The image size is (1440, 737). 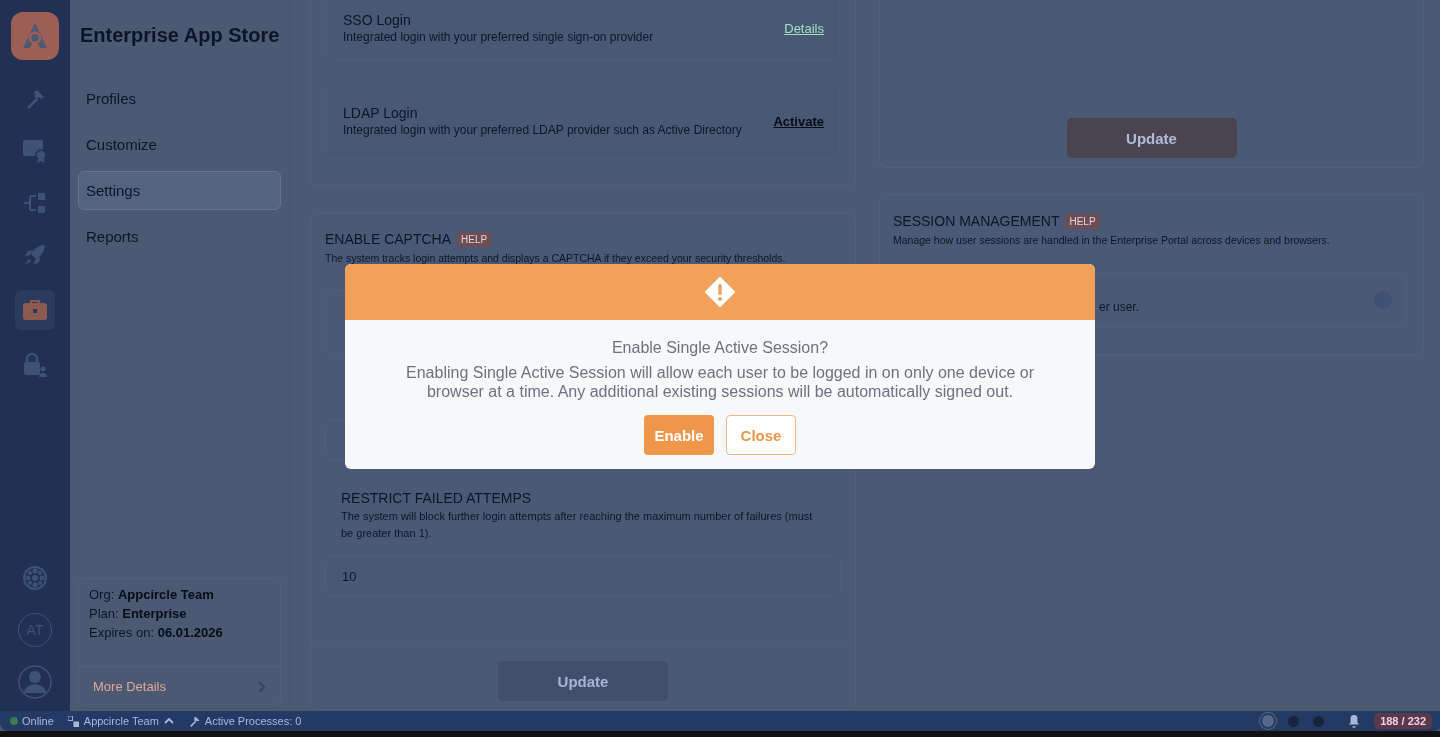 I want to click on caret-icon, so click(x=168, y=721).